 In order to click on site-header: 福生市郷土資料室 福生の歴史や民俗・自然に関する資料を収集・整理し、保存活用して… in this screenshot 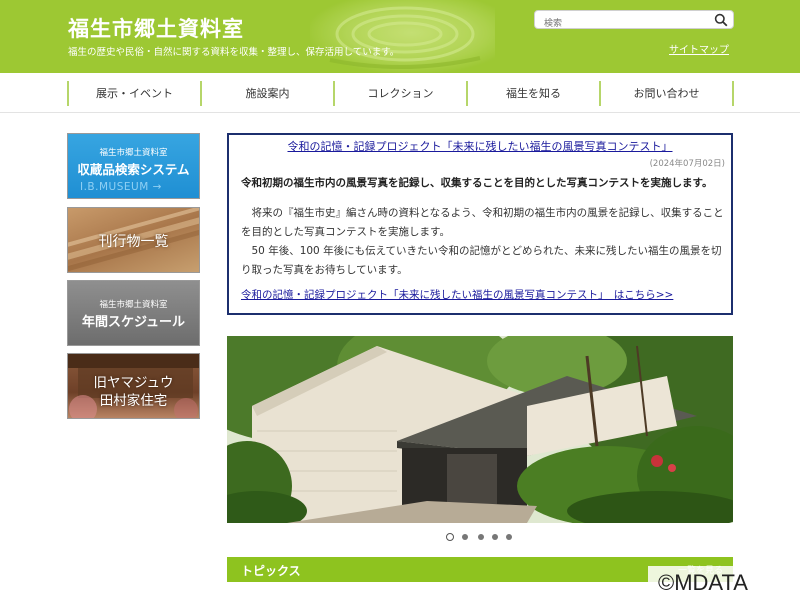, I will do `click(400, 36)`.